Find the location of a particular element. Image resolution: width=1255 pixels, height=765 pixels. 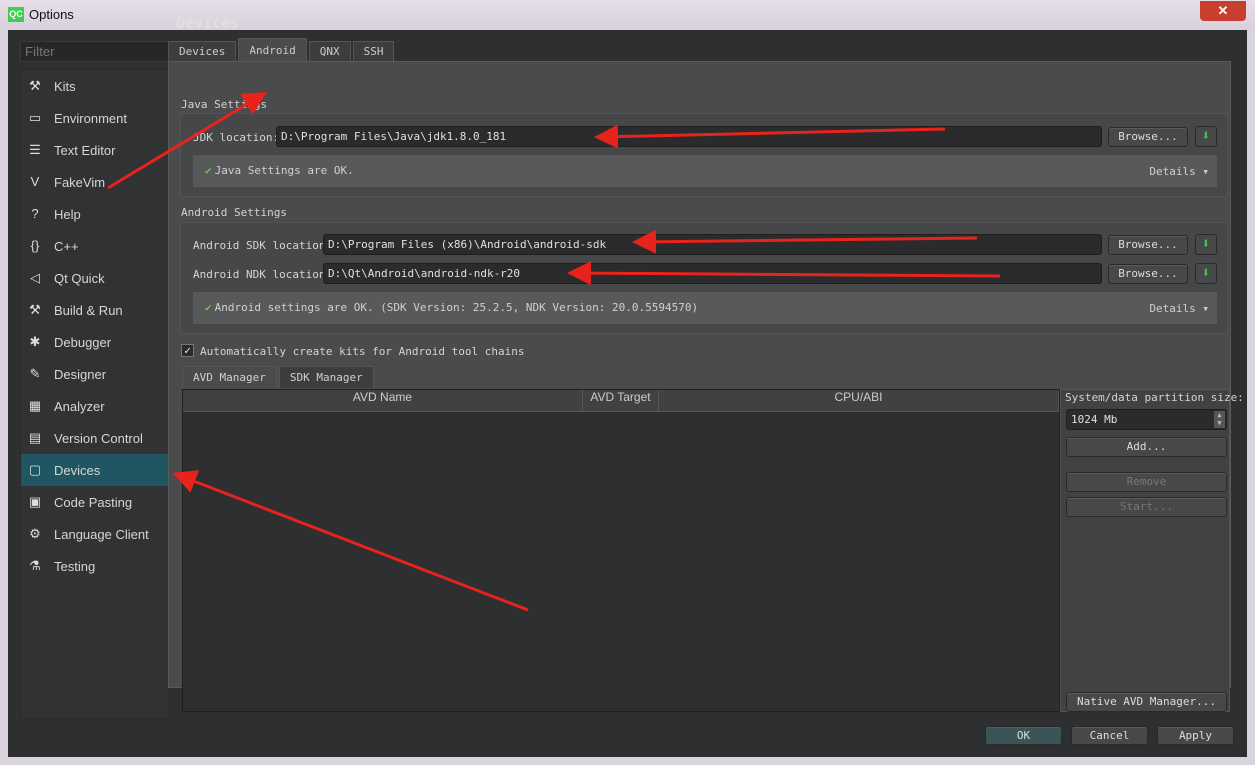

apply-button: Apply is located at coordinates (1195, 735).